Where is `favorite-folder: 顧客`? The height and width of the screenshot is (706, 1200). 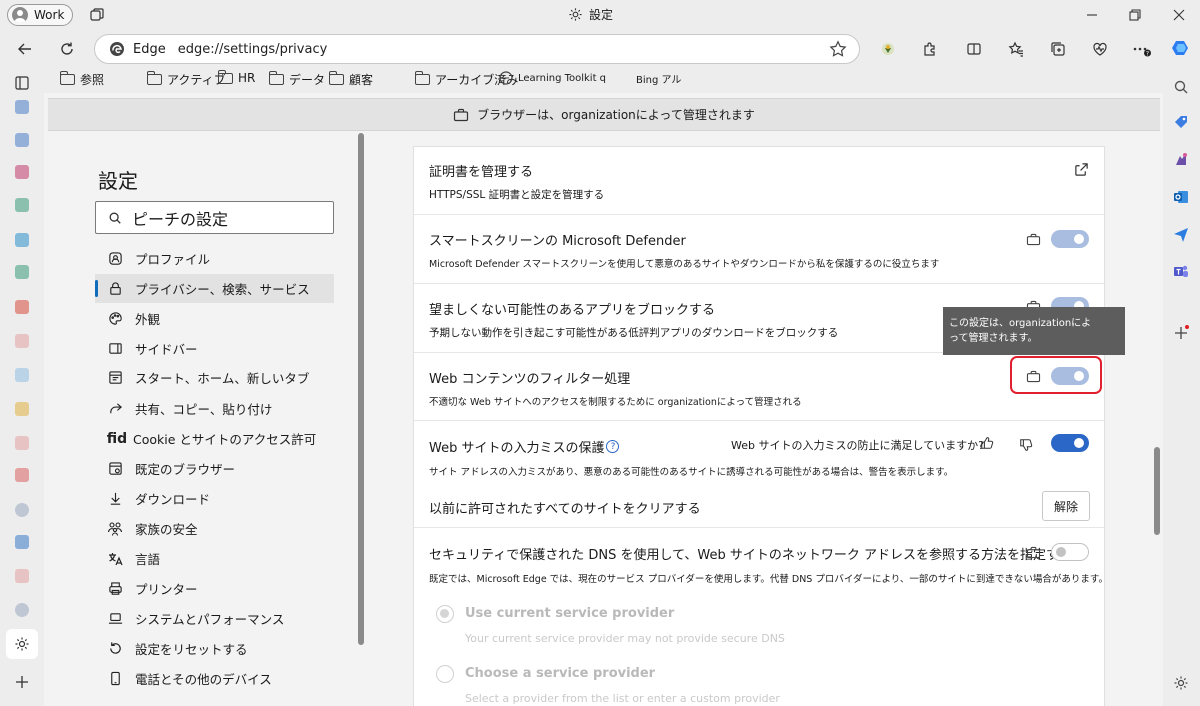
favorite-folder: 顧客 is located at coordinates (351, 79).